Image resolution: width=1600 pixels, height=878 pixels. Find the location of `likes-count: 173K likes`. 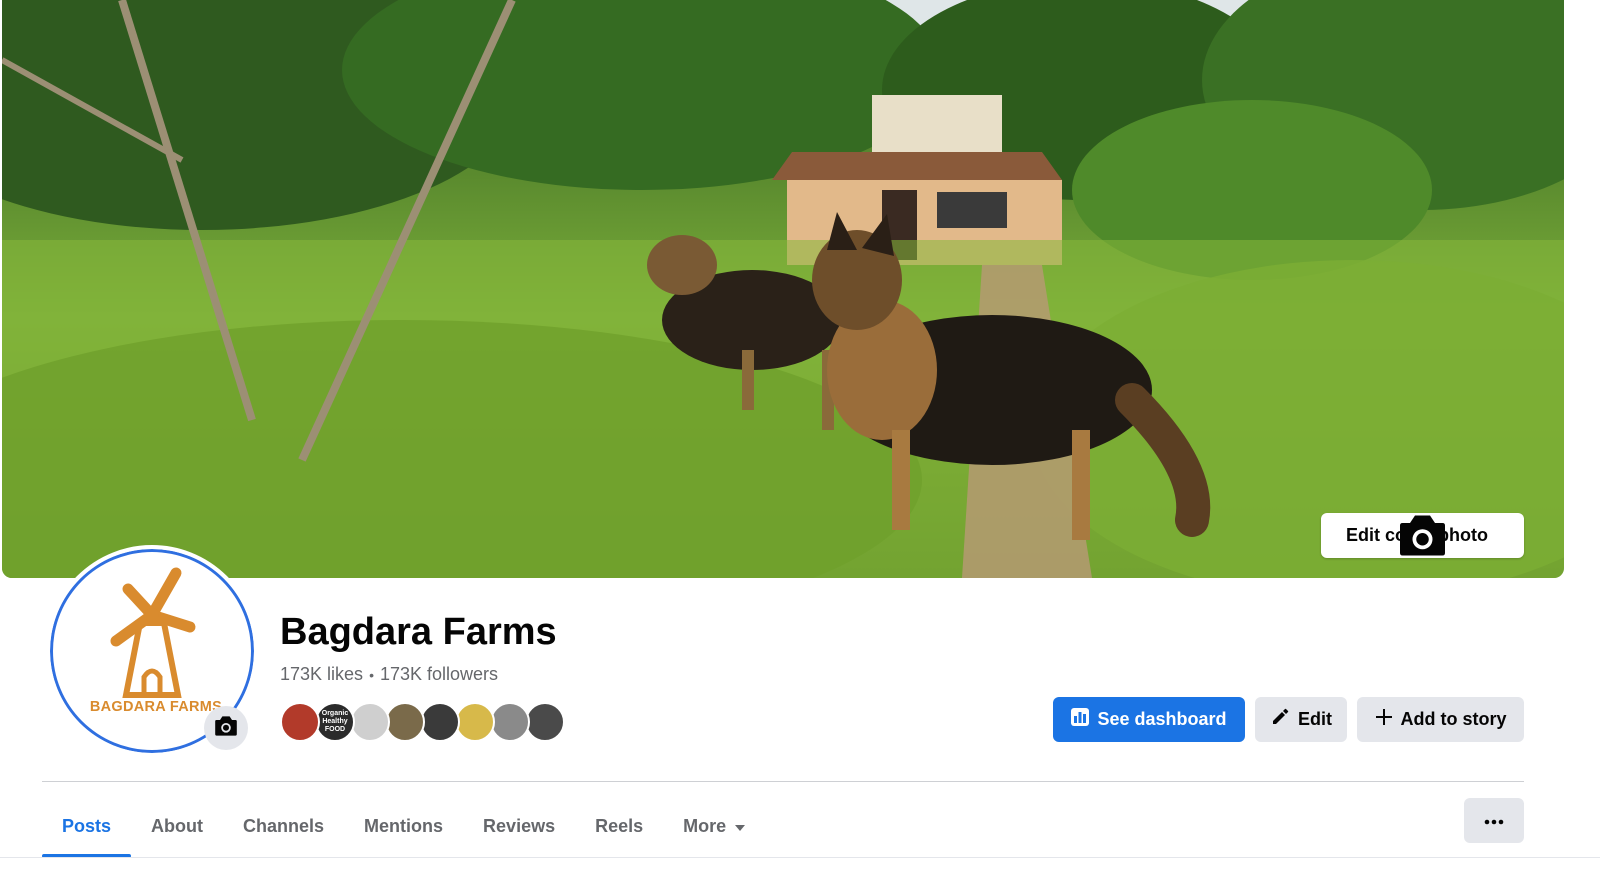

likes-count: 173K likes is located at coordinates (321, 674).